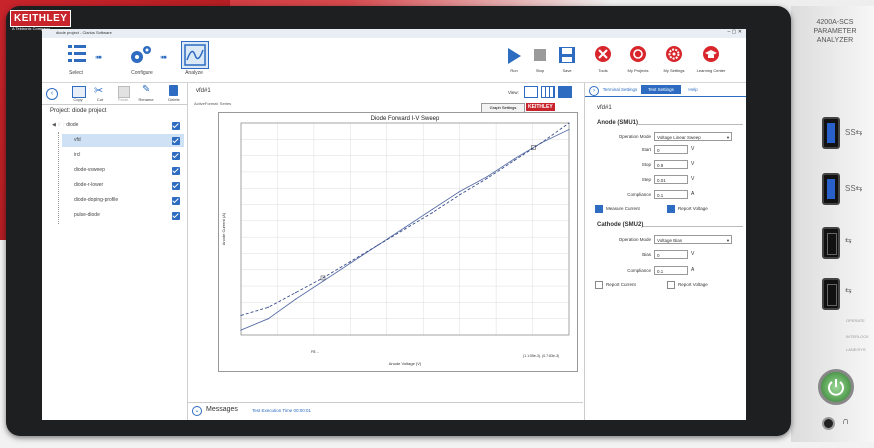 The width and height of the screenshot is (874, 448). I want to click on cathode-report-voltage-checkbox, so click(671, 285).